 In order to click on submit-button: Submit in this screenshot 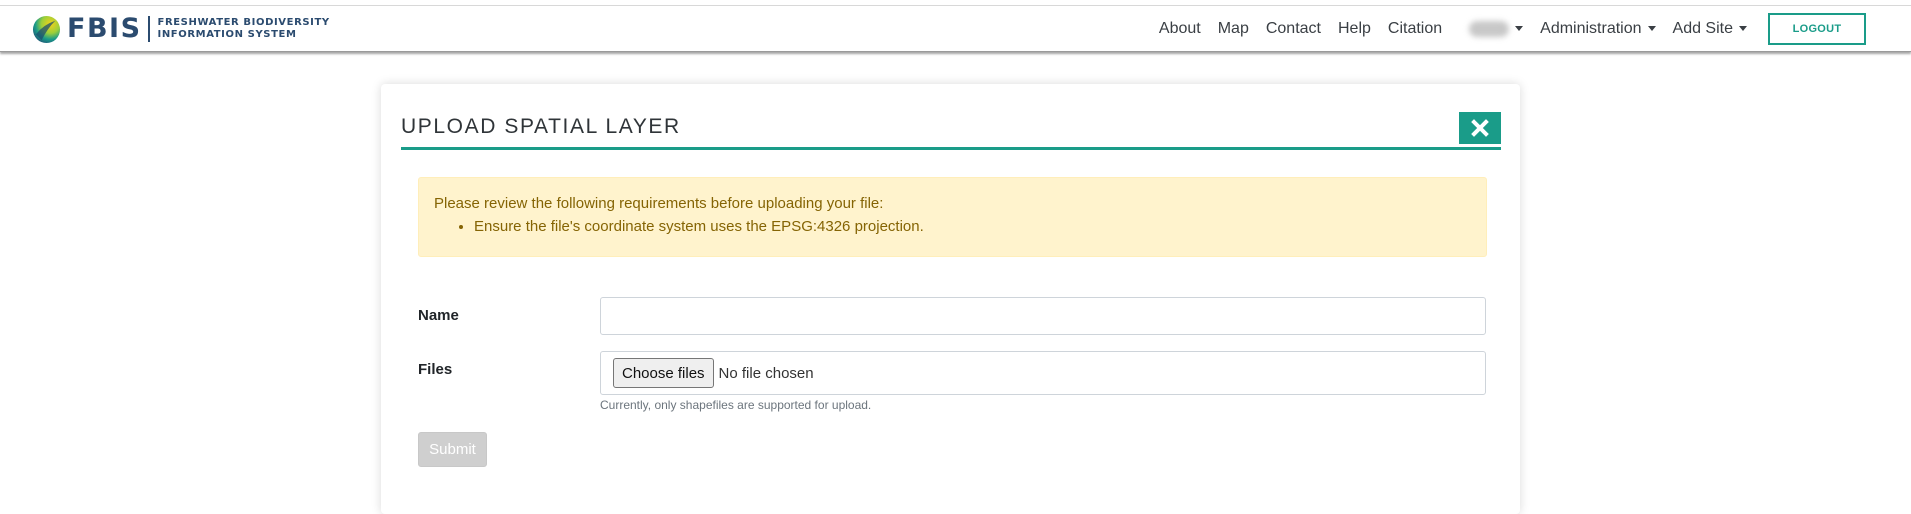, I will do `click(452, 449)`.